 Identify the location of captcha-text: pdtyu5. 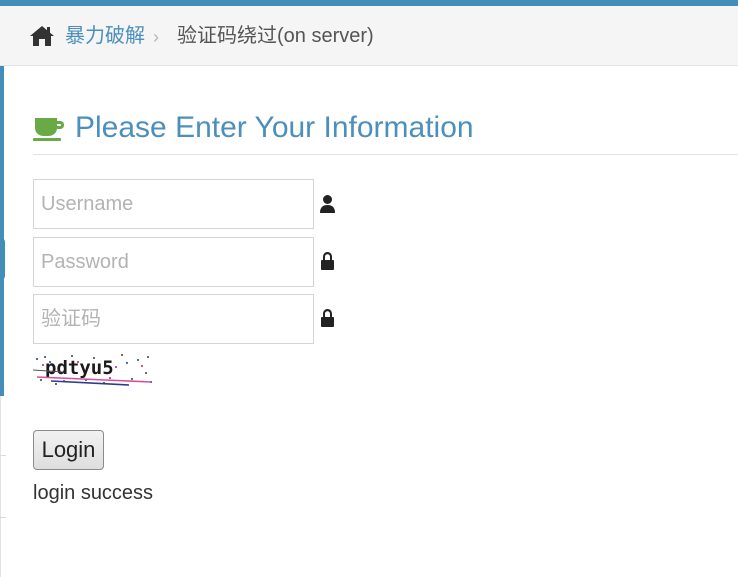
(79, 368).